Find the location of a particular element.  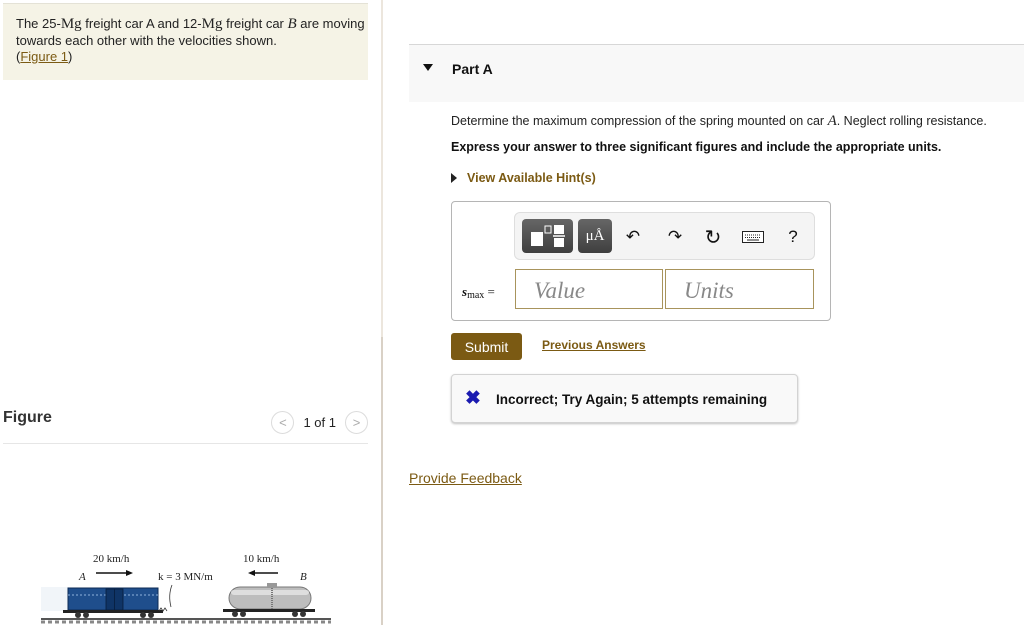

question-post: . Neglect rolling resistance. is located at coordinates (911, 121).